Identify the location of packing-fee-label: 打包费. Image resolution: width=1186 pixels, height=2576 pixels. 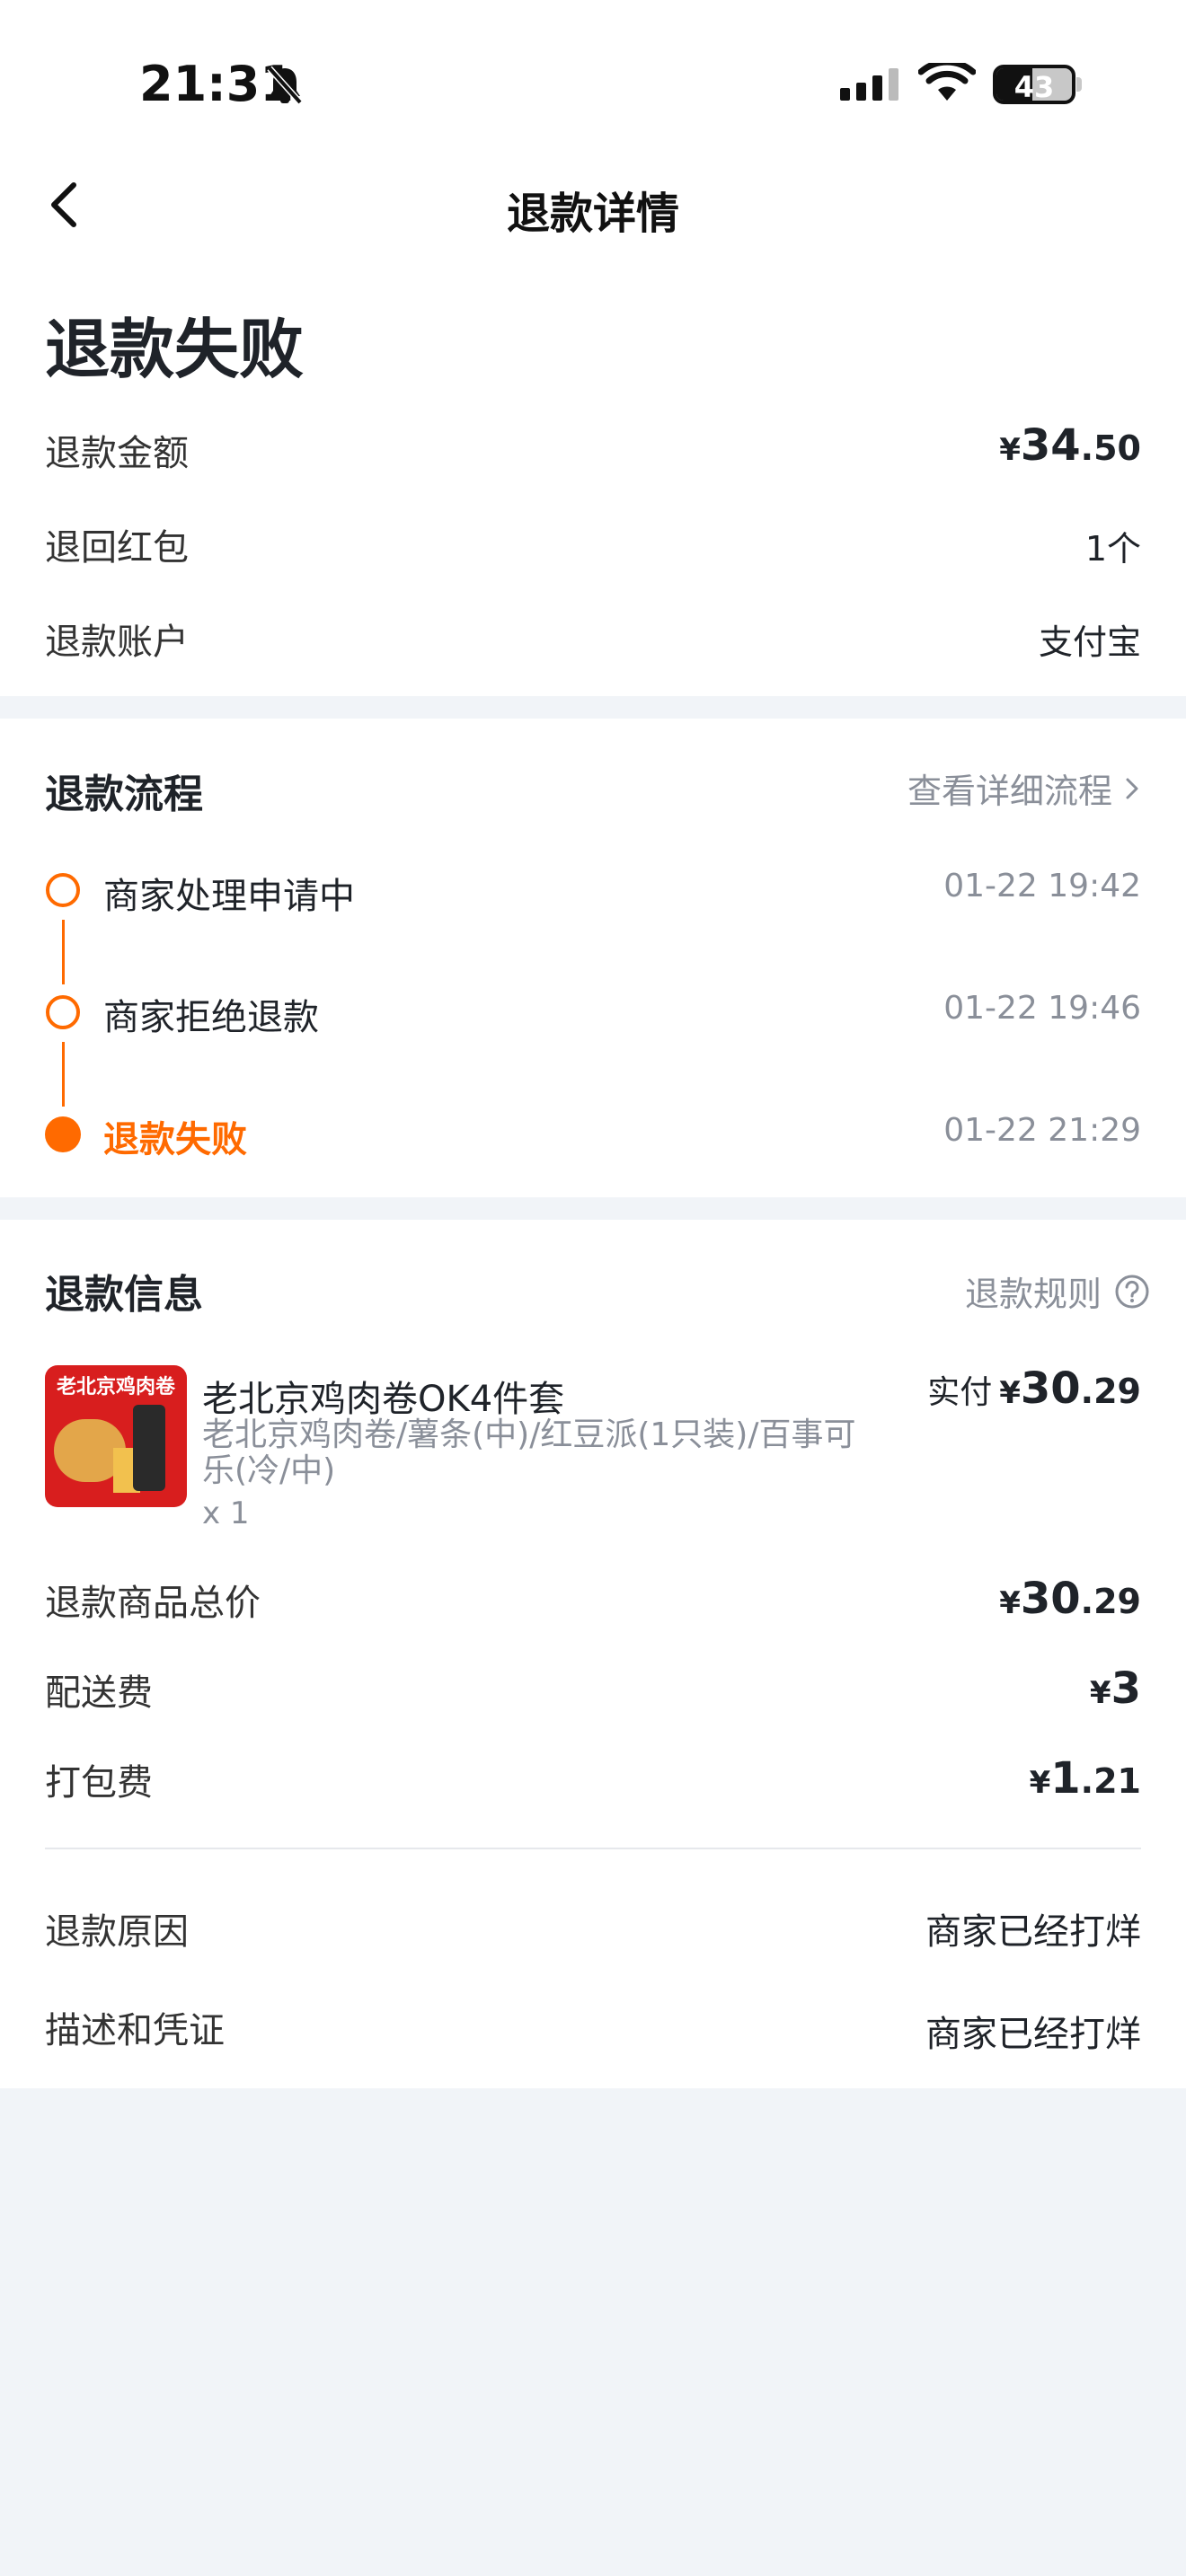
(99, 1783).